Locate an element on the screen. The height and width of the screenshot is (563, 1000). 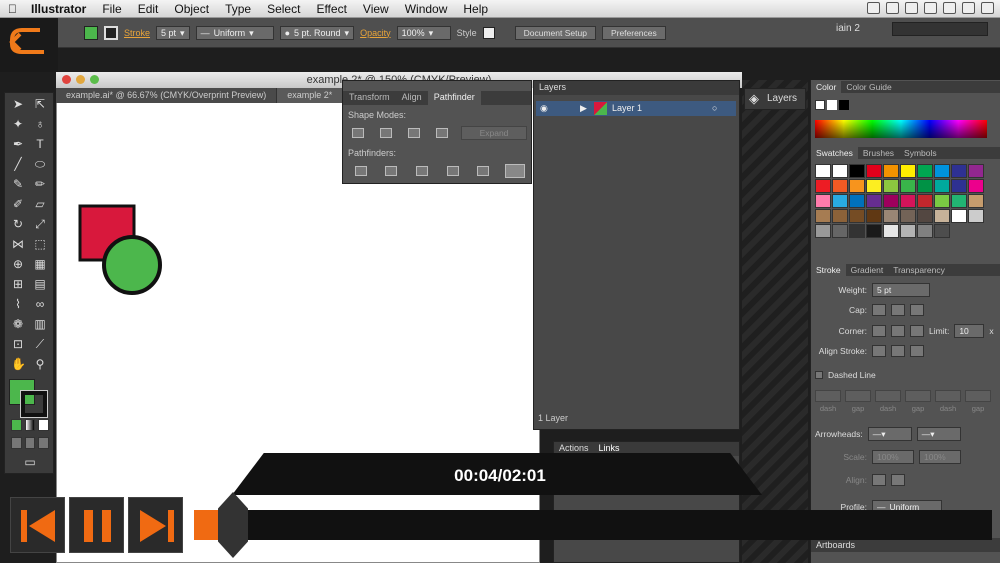
draw-behind-icon is located at coordinates (30, 443).